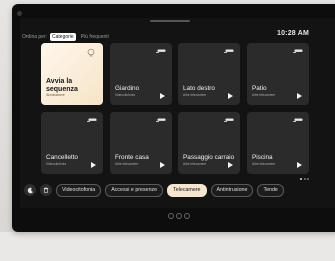 This screenshot has width=335, height=261. I want to click on wall-lower, so click(167, 246).